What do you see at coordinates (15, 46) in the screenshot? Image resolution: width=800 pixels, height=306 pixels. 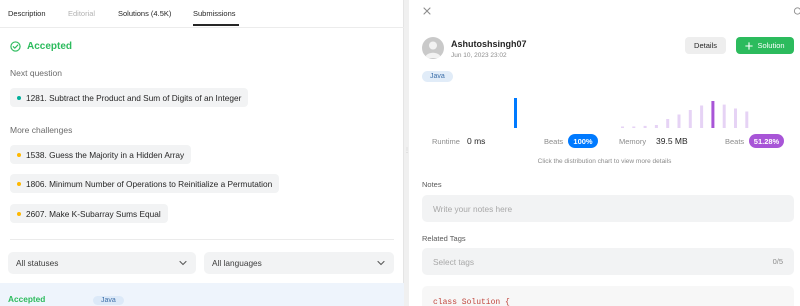 I see `check-circle-icon` at bounding box center [15, 46].